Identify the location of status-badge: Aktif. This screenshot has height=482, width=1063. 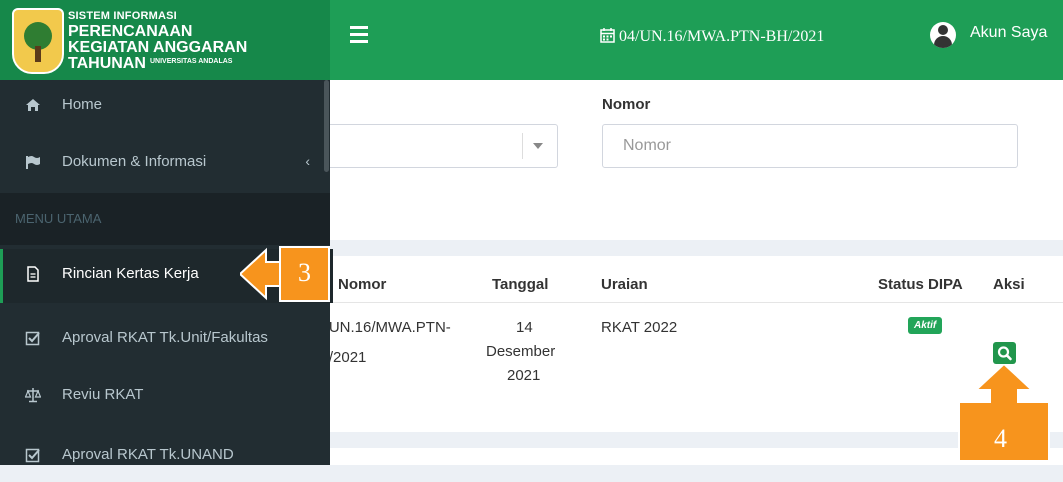
(925, 325).